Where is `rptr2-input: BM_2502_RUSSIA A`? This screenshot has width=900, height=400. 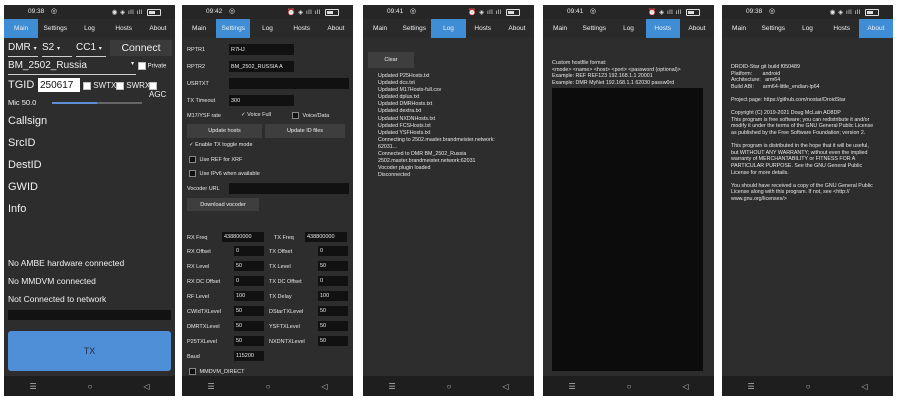
rptr2-input: BM_2502_RUSSIA A is located at coordinates (261, 66).